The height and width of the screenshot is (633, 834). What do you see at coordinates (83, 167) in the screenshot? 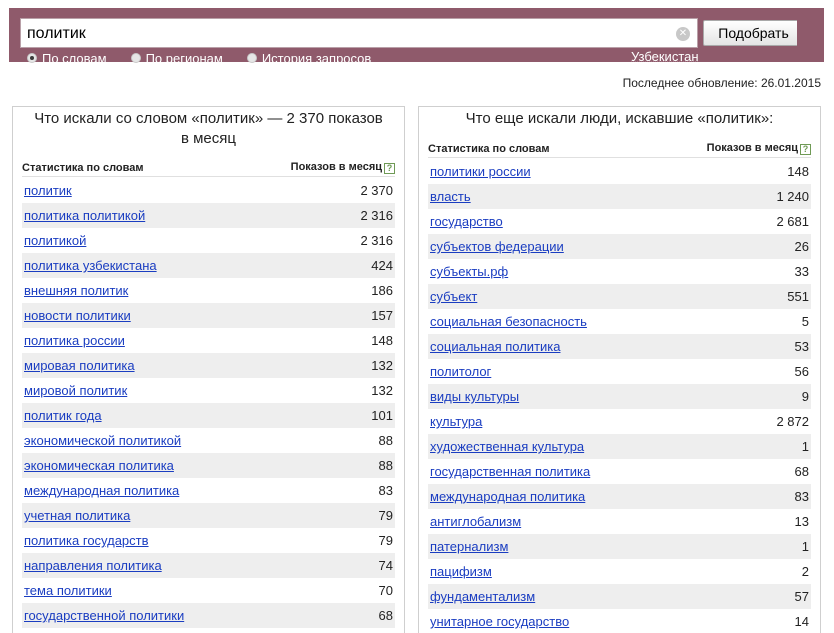
I see `column-words: Статистика по словам` at bounding box center [83, 167].